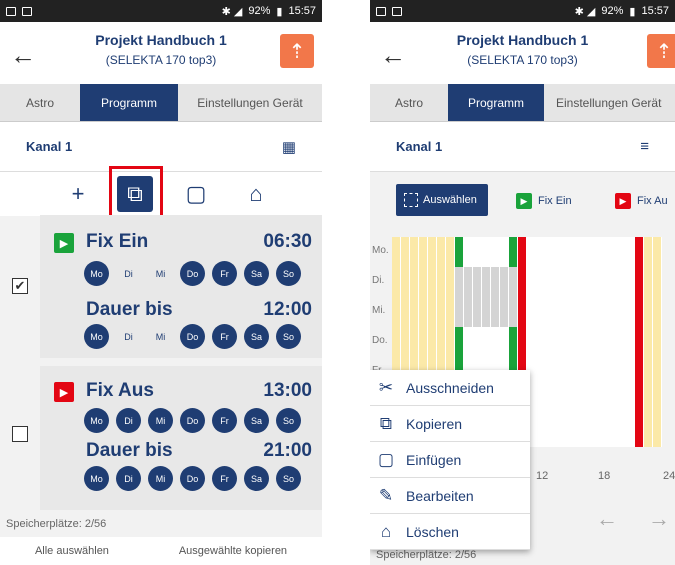  I want to click on copy-selected-button: Ausgewählte kopieren, so click(233, 551).